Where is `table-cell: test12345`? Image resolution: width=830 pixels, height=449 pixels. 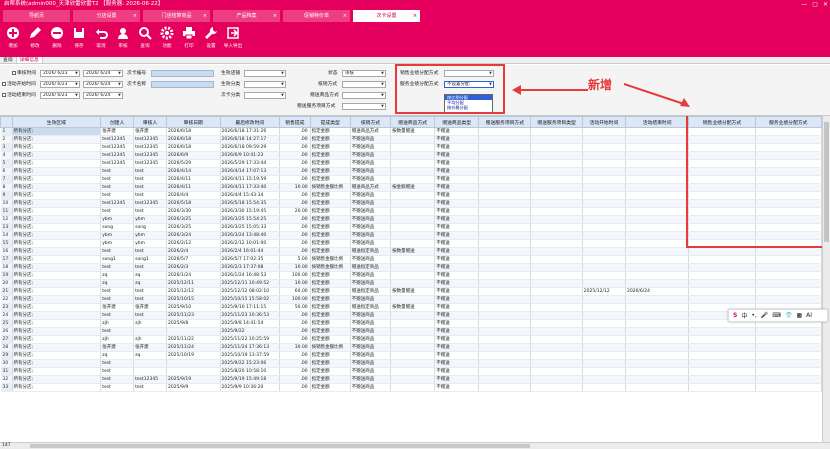 table-cell: test12345 is located at coordinates (150, 203).